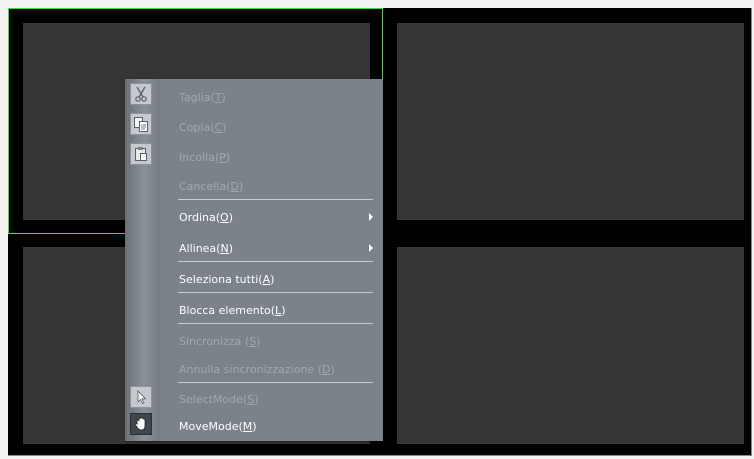 The width and height of the screenshot is (754, 459). I want to click on menu-item-align: Allinea(N), so click(254, 249).